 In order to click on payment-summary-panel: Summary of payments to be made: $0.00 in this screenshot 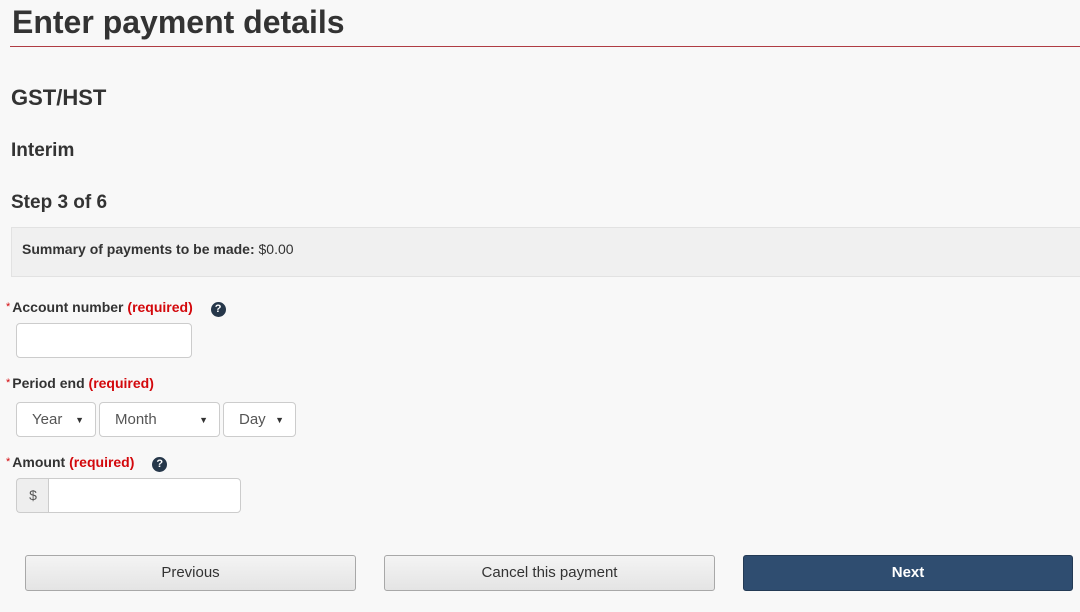, I will do `click(545, 252)`.